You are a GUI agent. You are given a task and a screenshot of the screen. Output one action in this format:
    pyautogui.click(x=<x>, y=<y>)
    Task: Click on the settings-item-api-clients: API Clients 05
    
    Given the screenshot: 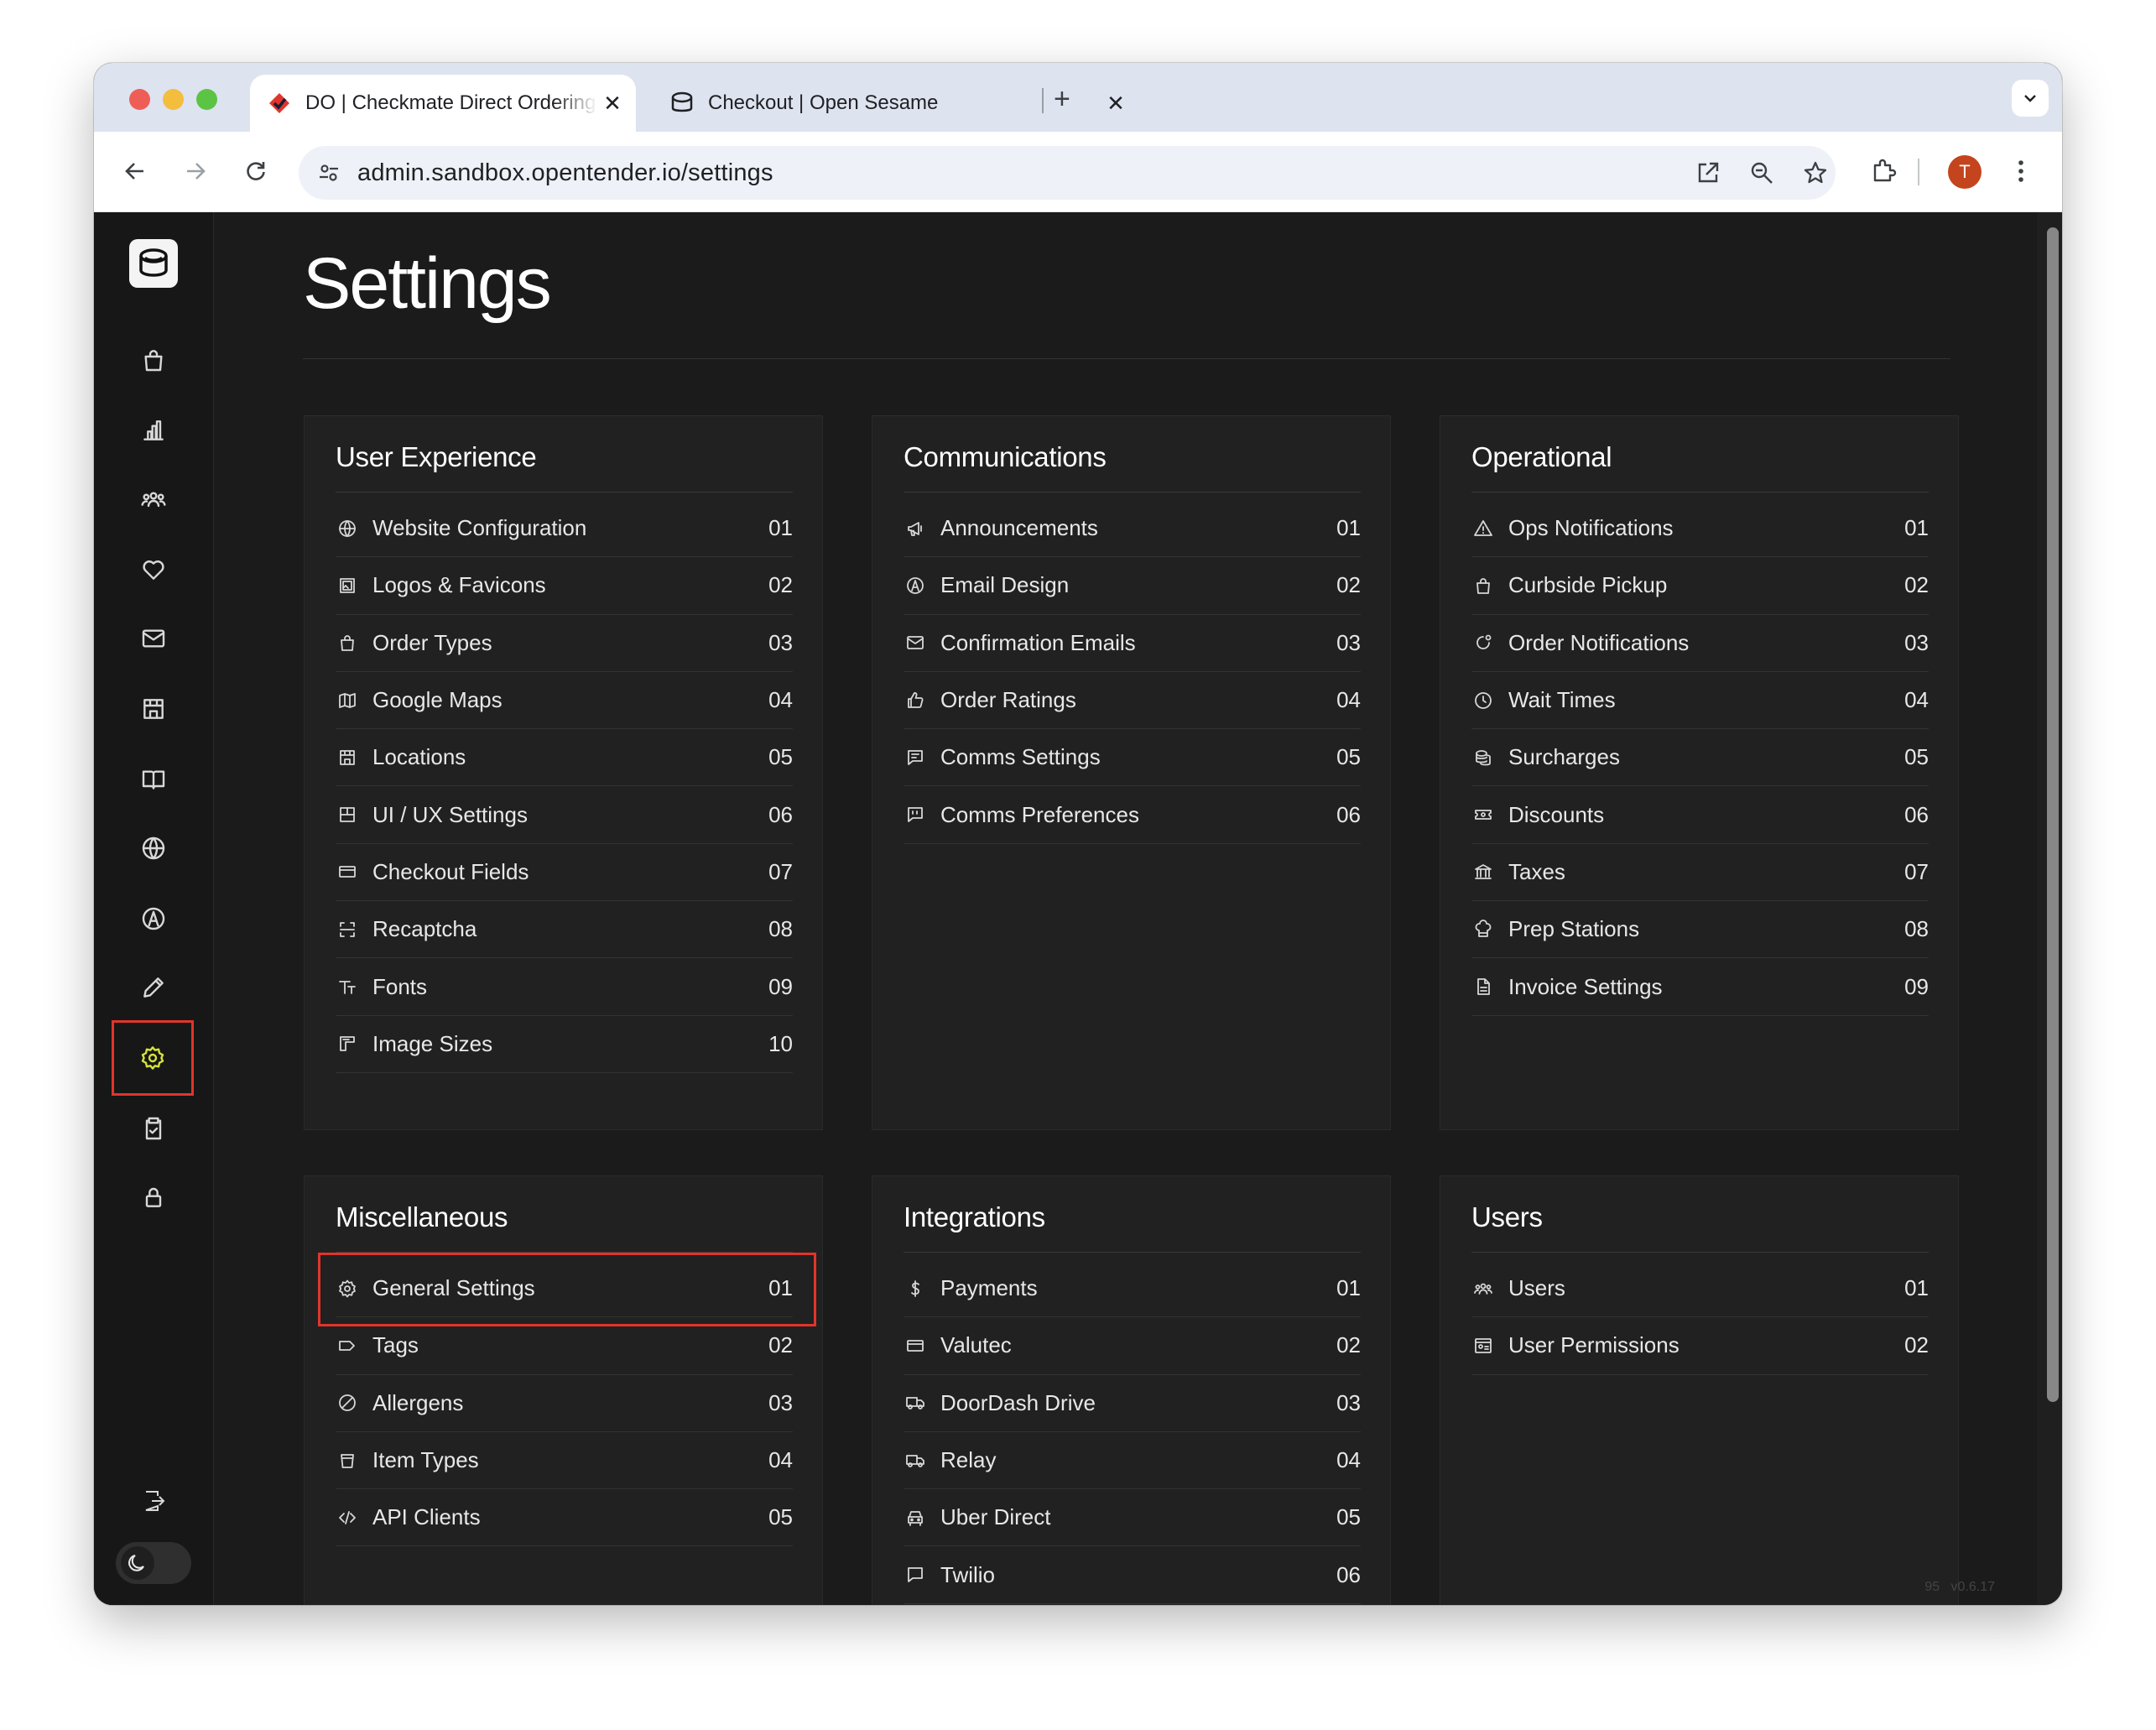 What is the action you would take?
    pyautogui.click(x=564, y=1518)
    